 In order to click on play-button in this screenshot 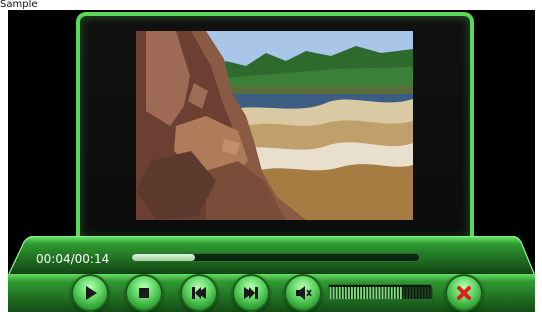, I will do `click(90, 293)`.